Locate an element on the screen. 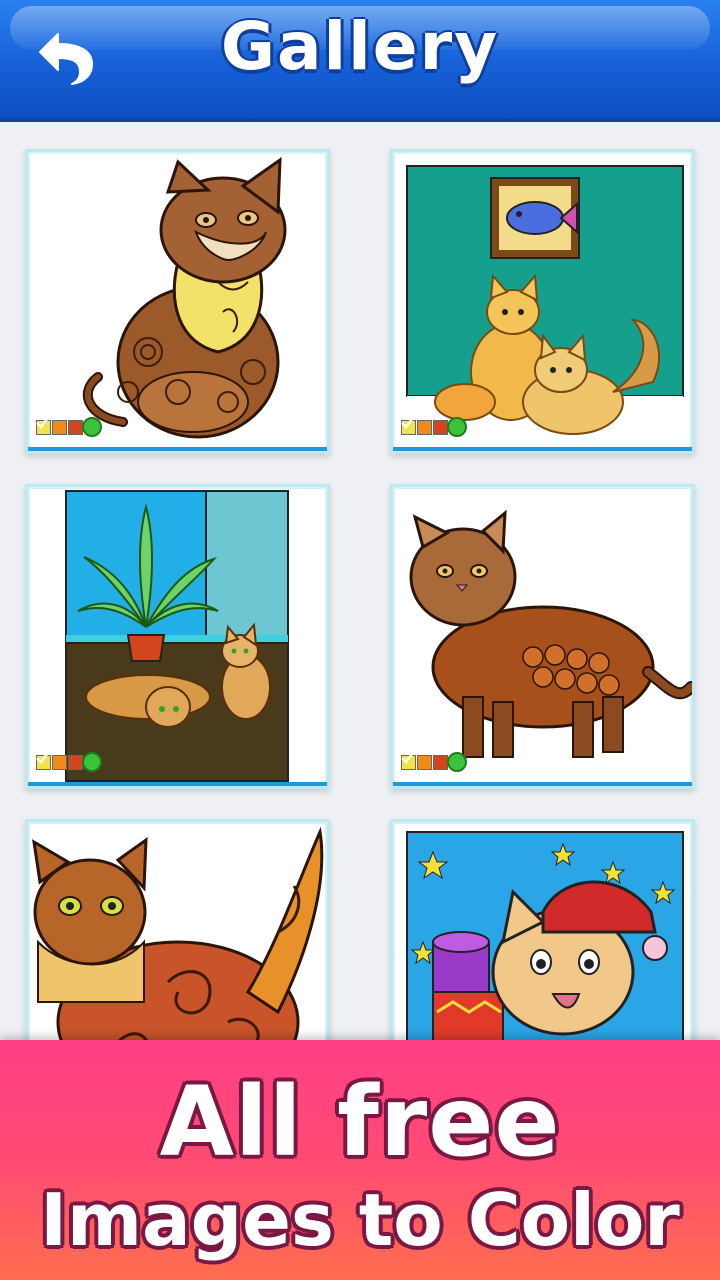 The image size is (720, 1280). gallery-item-two-cats is located at coordinates (542, 301).